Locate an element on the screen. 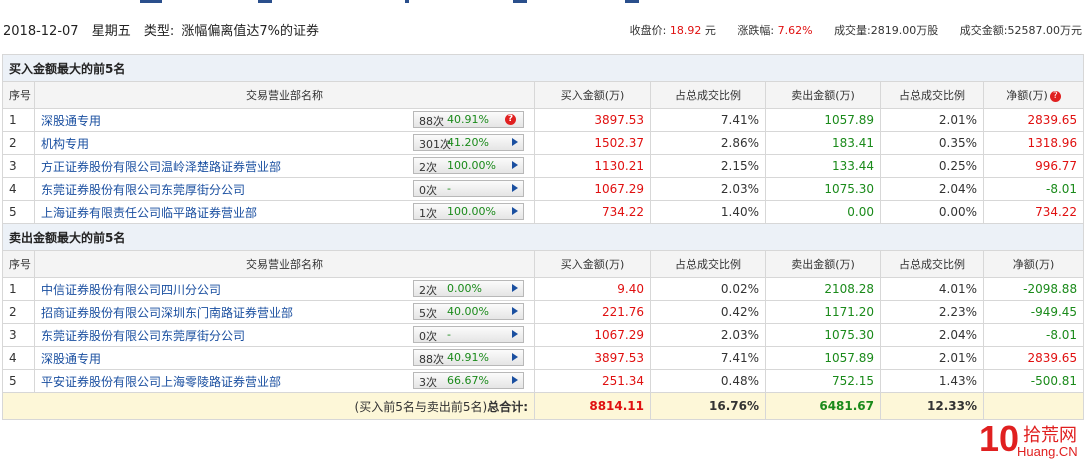  appearance-count: 88次 is located at coordinates (431, 359).